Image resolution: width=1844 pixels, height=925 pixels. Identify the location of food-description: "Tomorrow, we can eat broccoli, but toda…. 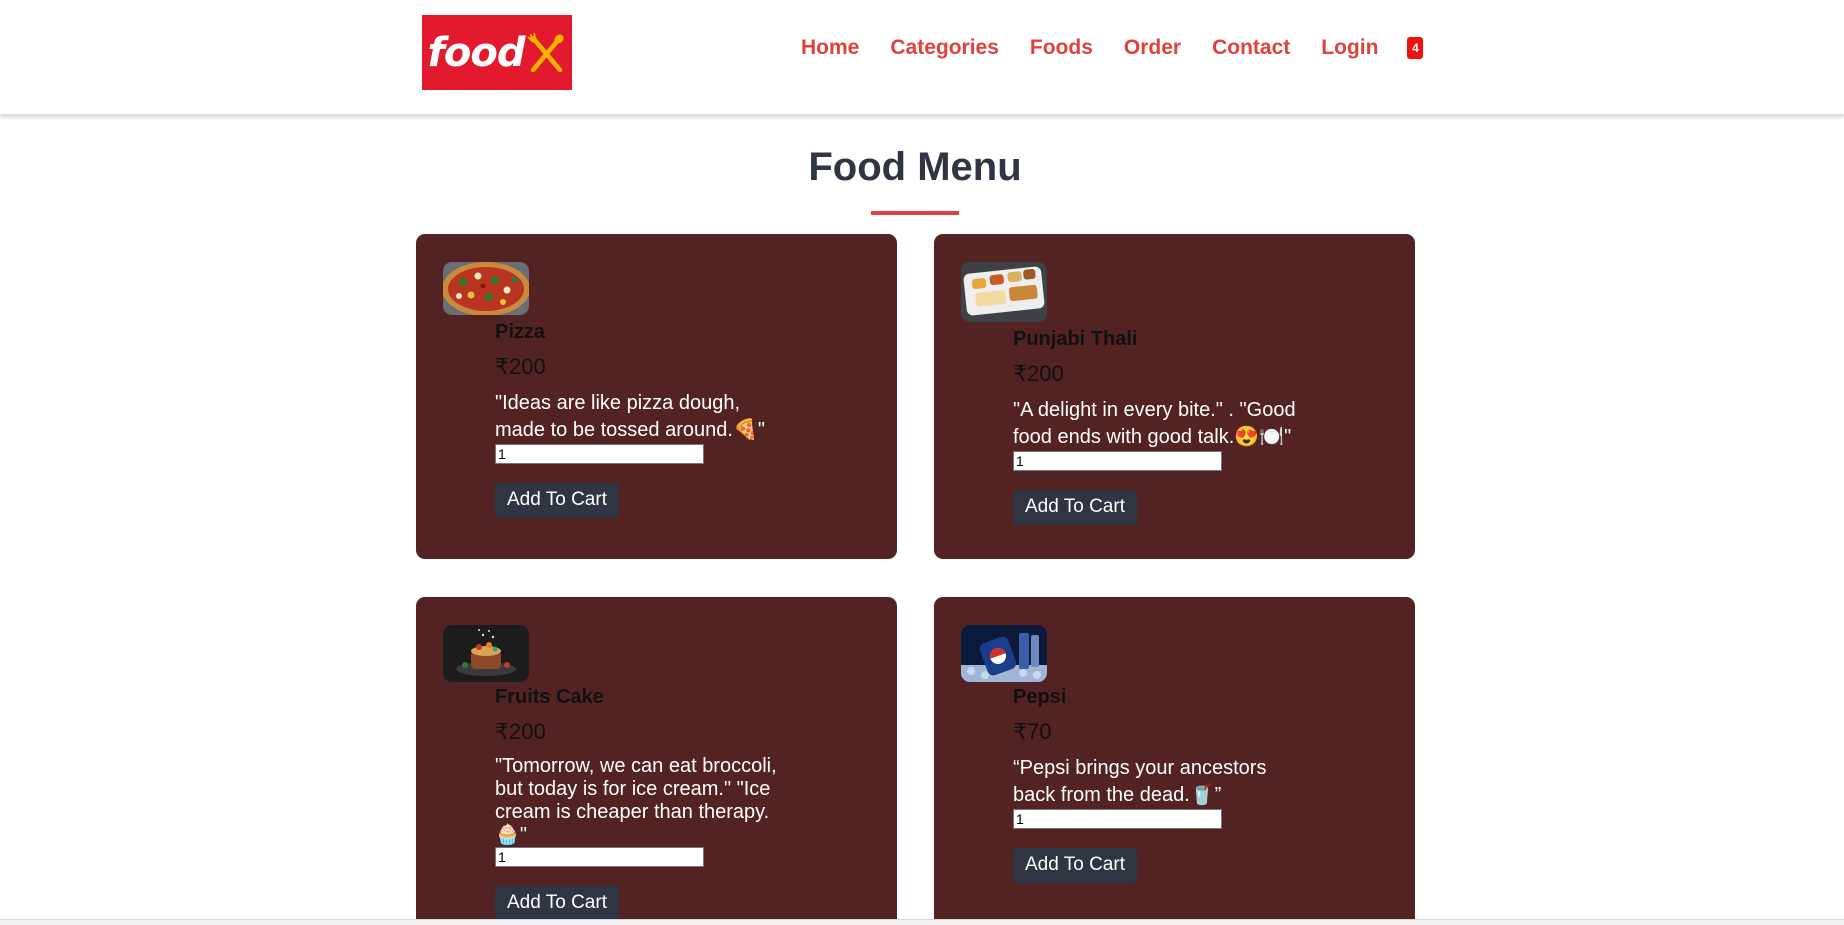
(636, 800).